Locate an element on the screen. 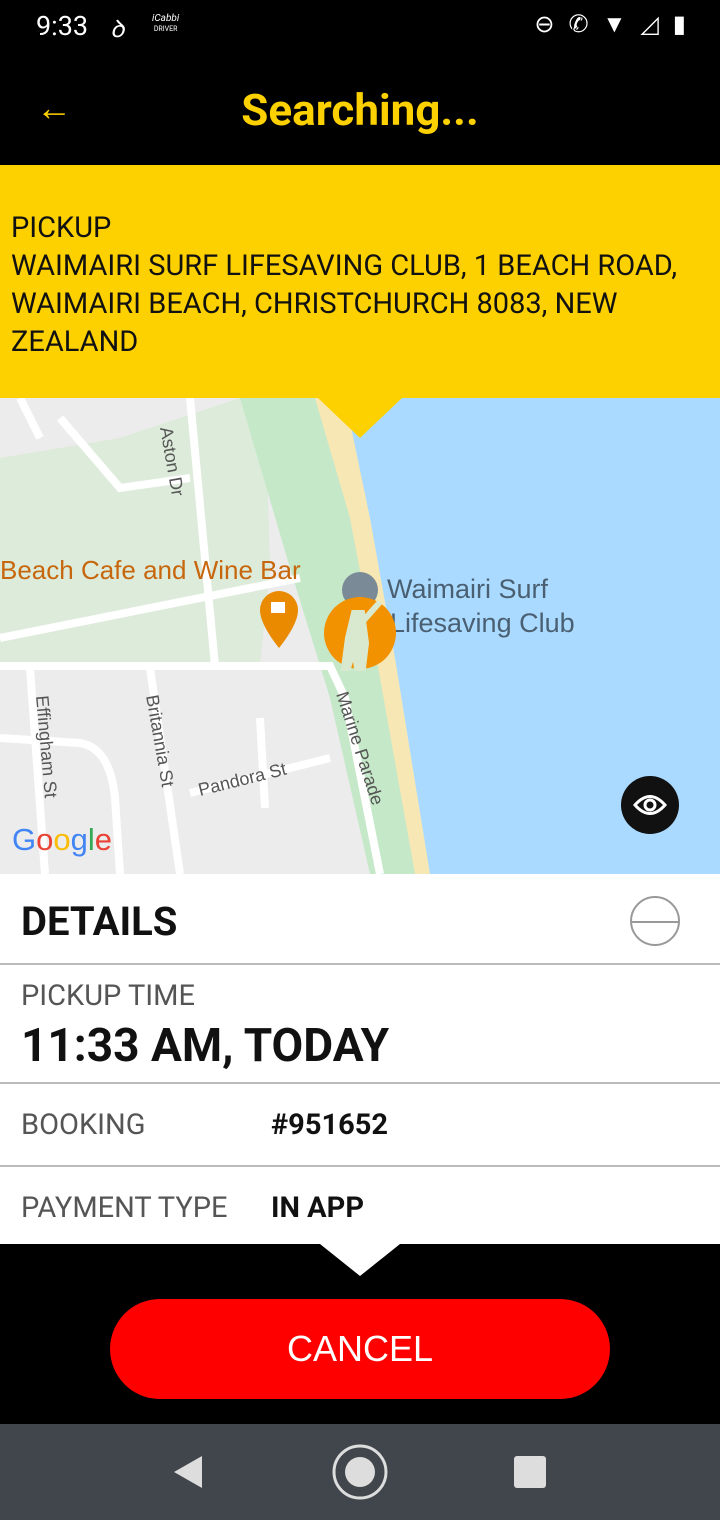 This screenshot has width=720, height=1520. booking-row: BOOKING #951652 is located at coordinates (360, 1125).